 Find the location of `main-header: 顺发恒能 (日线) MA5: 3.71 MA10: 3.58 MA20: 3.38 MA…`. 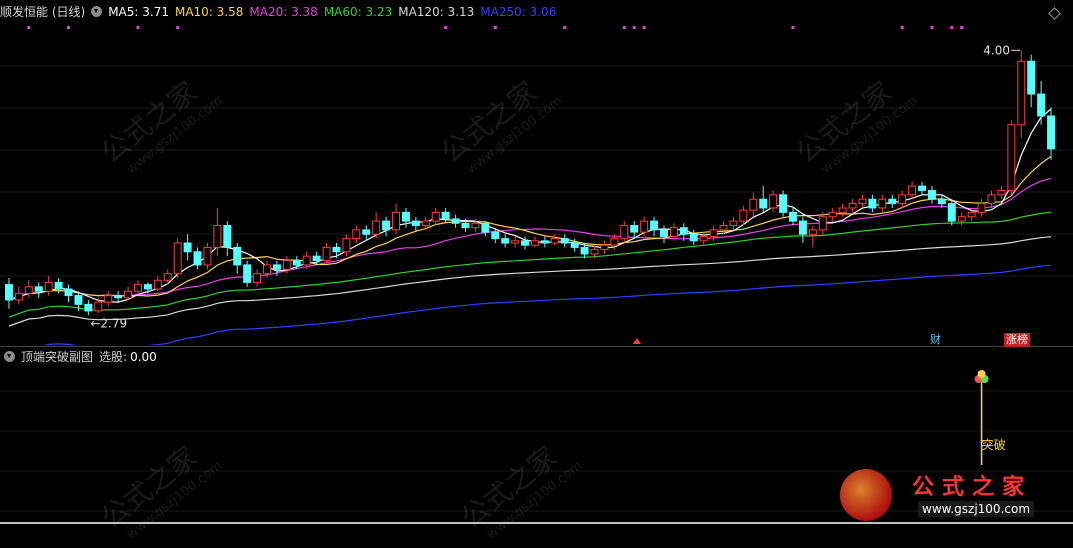

main-header: 顺发恒能 (日线) MA5: 3.71 MA10: 3.58 MA20: 3.38 MA… is located at coordinates (284, 12).